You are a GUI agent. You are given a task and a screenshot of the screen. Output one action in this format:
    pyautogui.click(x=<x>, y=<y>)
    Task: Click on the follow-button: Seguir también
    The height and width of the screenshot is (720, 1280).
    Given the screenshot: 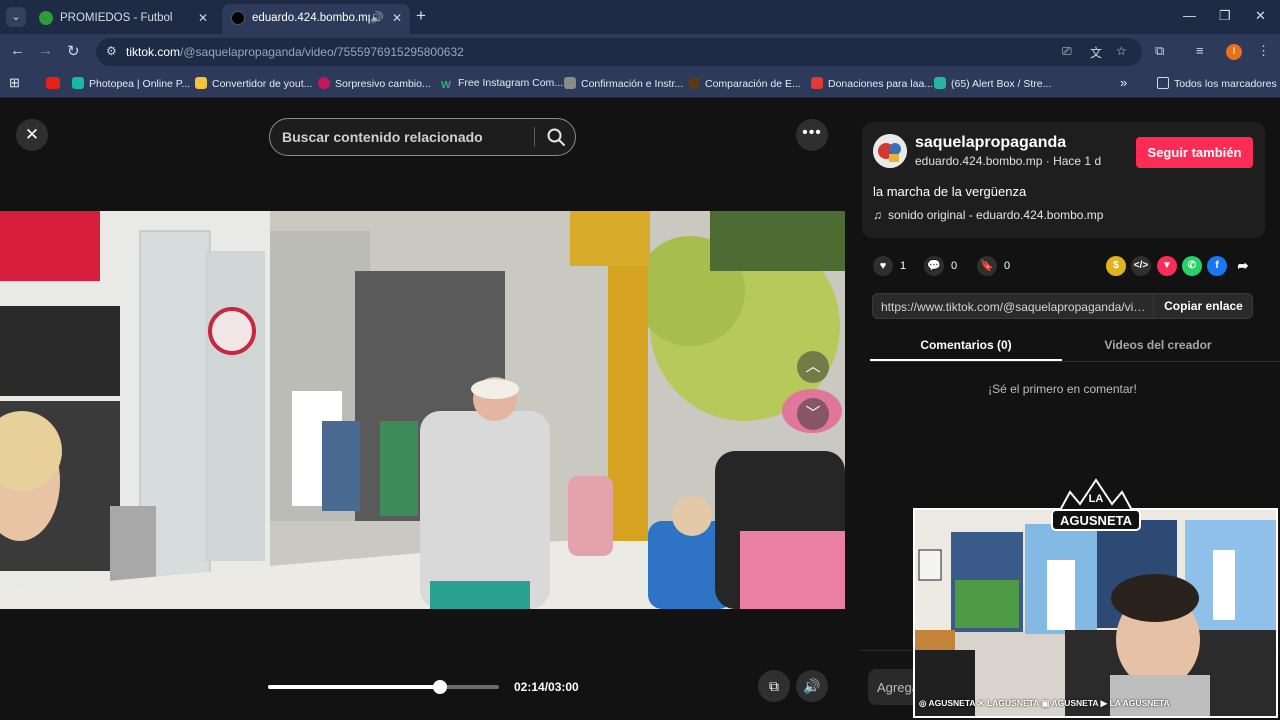 What is the action you would take?
    pyautogui.click(x=1194, y=152)
    